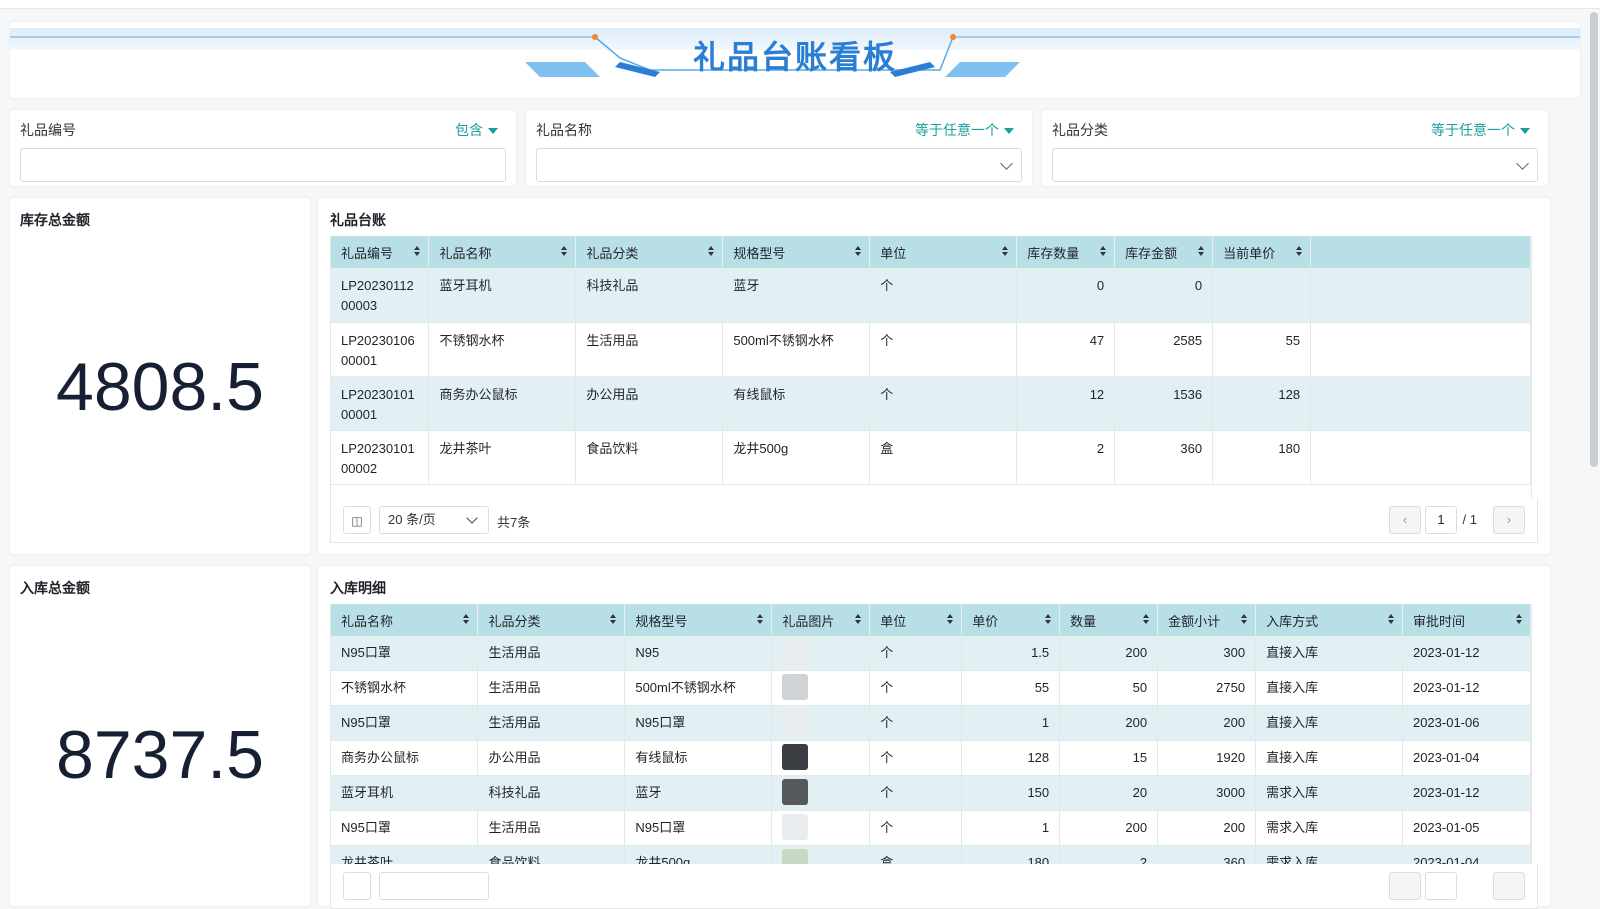 This screenshot has height=909, width=1600. Describe the element at coordinates (931, 793) in the screenshot. I see `table-row: 蓝牙耳机 科技礼品 蓝牙 个 150 20 3000 需求入库 2023-01-12` at that location.